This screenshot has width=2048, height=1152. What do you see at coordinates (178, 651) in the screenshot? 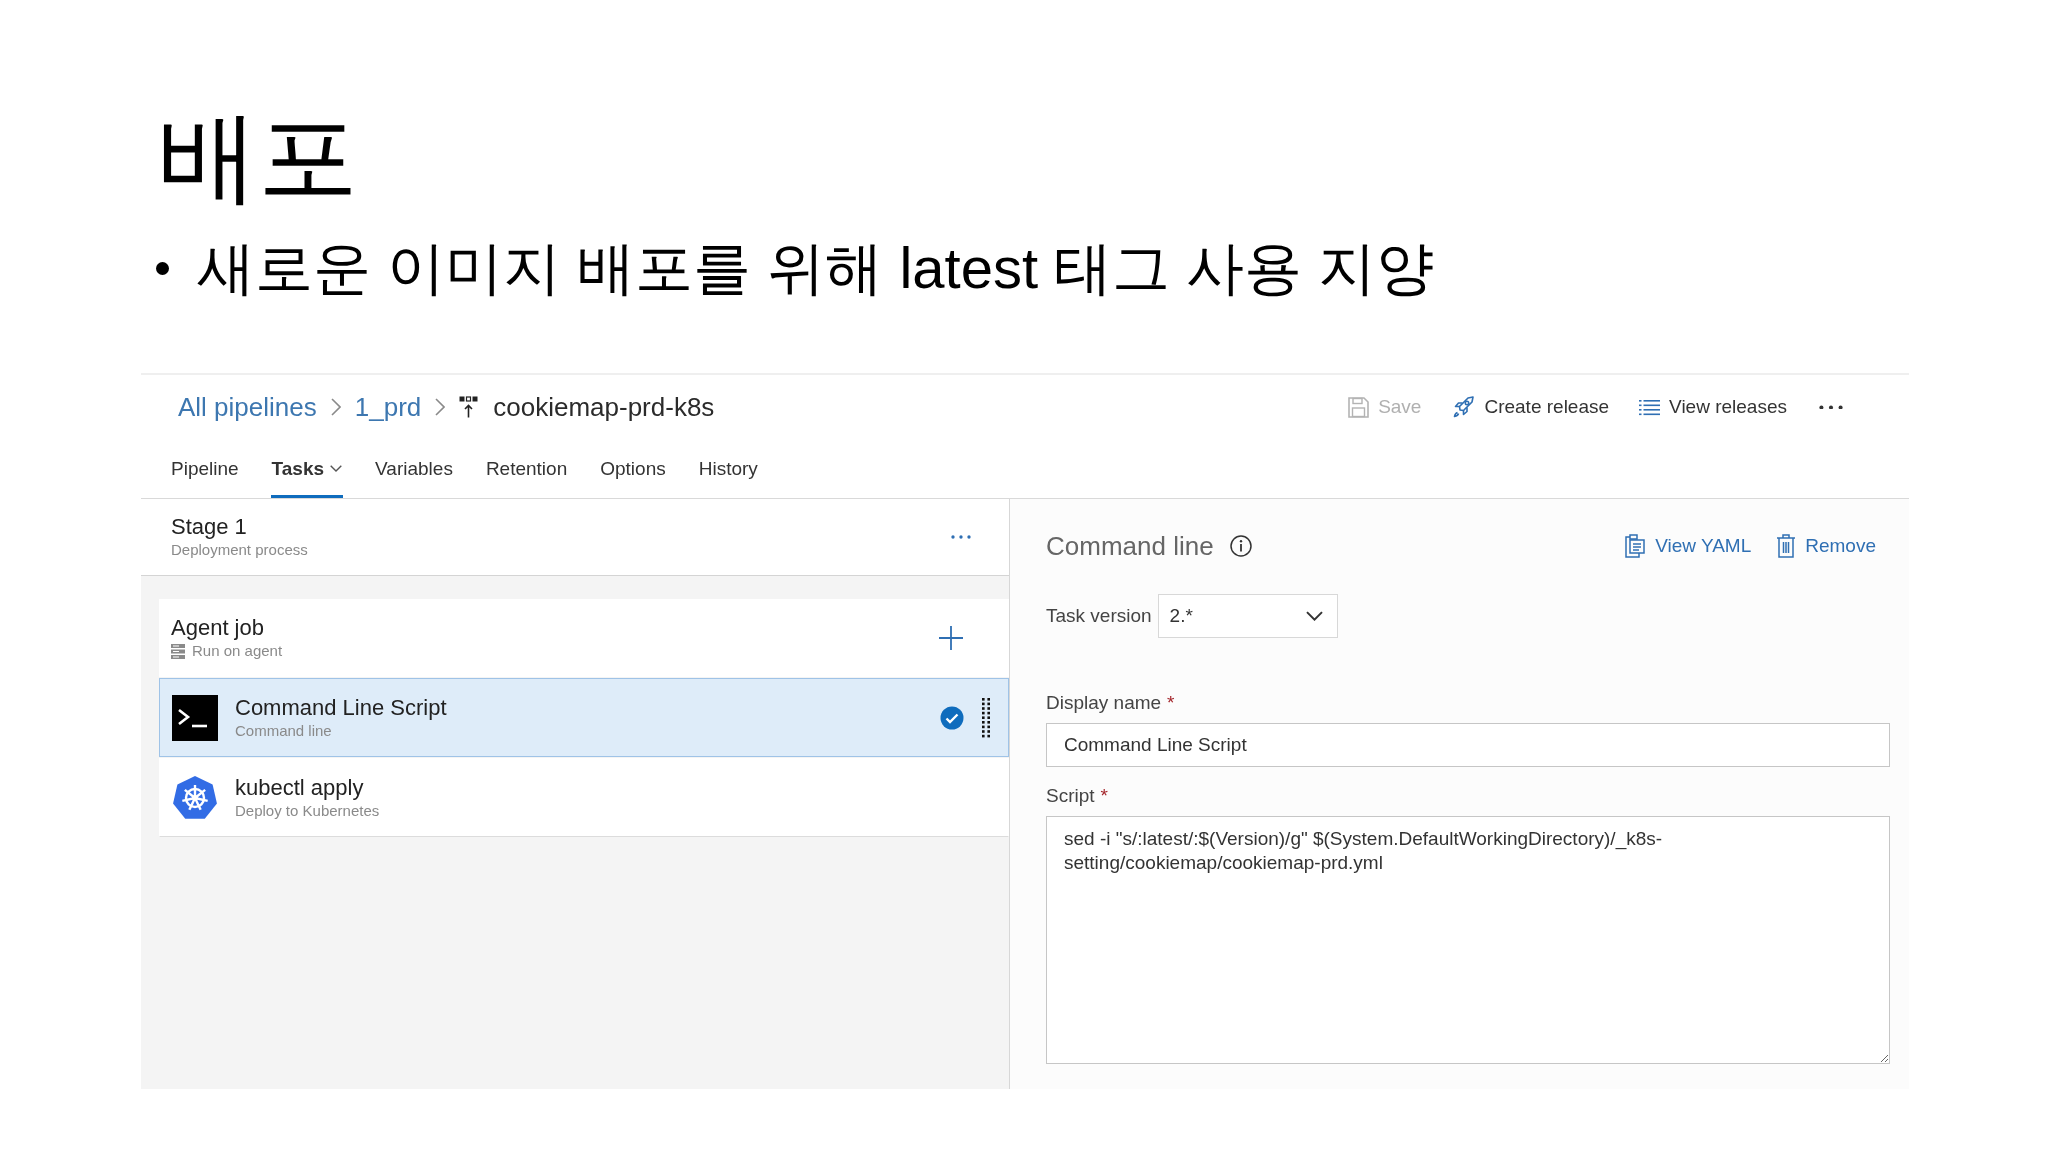
I see `server-icon` at bounding box center [178, 651].